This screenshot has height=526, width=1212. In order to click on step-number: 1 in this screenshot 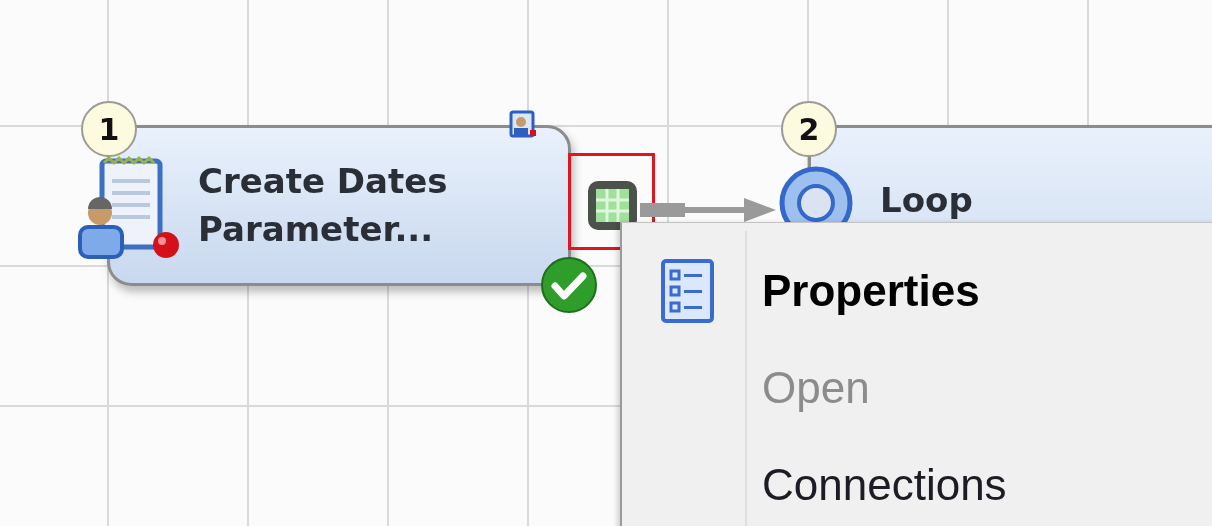, I will do `click(109, 129)`.